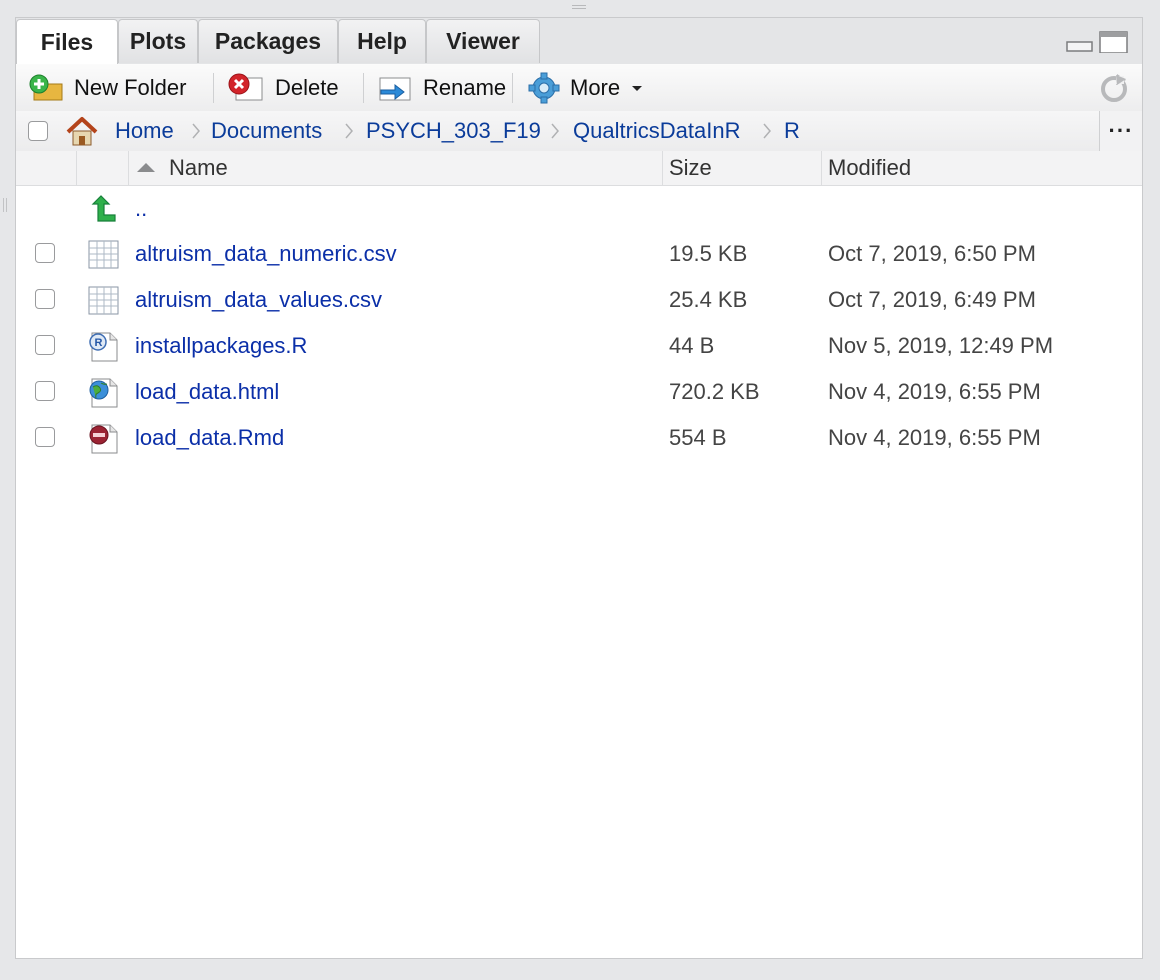 The height and width of the screenshot is (980, 1160). What do you see at coordinates (1080, 42) in the screenshot?
I see `minimize-icon` at bounding box center [1080, 42].